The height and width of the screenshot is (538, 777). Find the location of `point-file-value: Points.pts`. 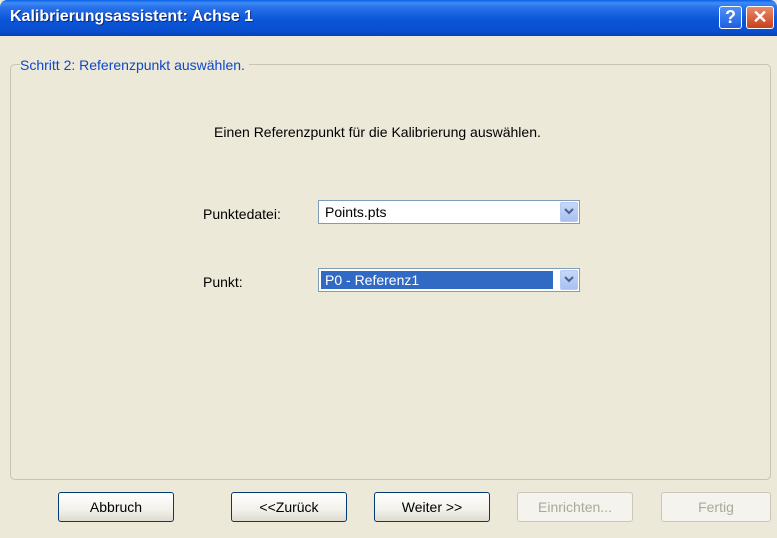

point-file-value: Points.pts is located at coordinates (356, 212).